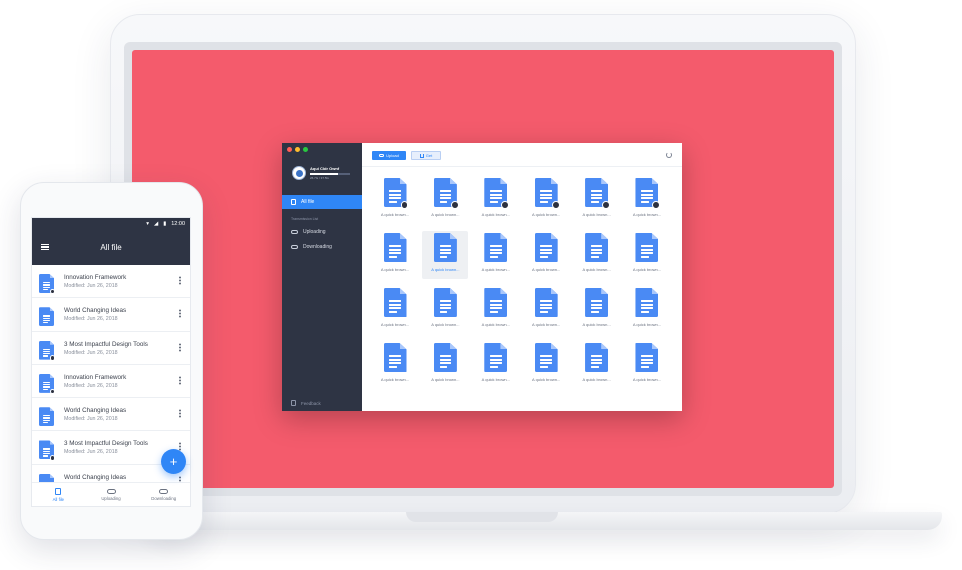  I want to click on add-file-button: +, so click(173, 461).